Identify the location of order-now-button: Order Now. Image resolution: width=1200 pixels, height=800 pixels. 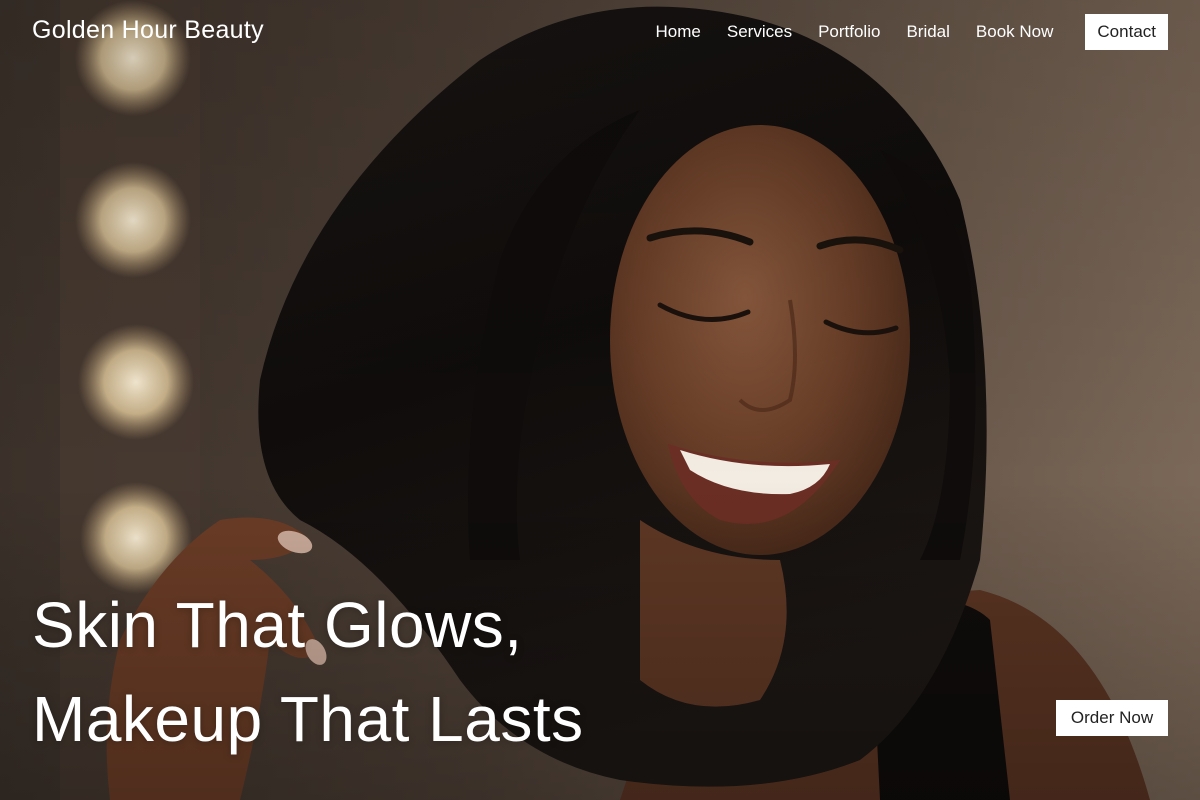
(1112, 718).